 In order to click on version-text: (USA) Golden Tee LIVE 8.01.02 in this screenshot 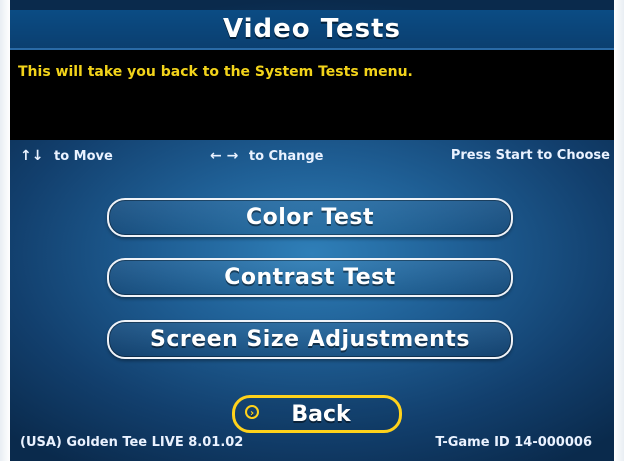, I will do `click(132, 442)`.